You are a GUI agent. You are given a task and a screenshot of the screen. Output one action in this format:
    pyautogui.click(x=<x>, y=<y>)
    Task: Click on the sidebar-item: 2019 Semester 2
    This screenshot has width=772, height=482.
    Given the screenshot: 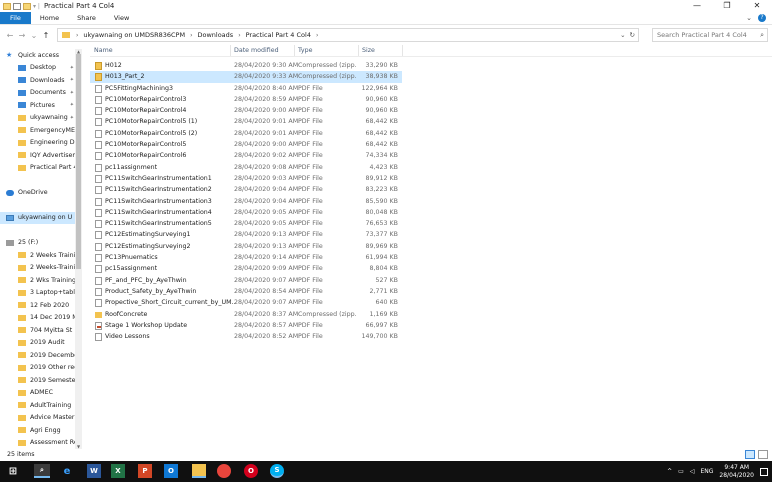 What is the action you would take?
    pyautogui.click(x=41, y=380)
    